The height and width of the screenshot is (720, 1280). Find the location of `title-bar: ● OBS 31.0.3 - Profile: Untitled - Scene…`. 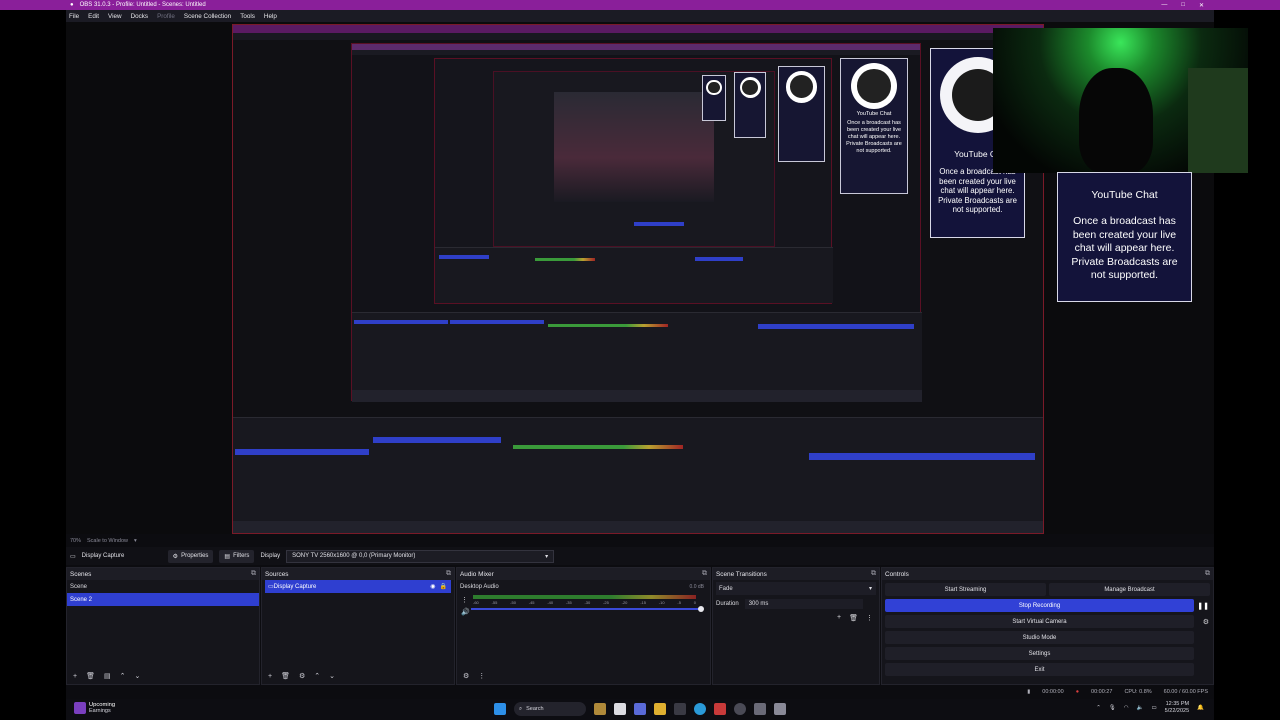

title-bar: ● OBS 31.0.3 - Profile: Untitled - Scene… is located at coordinates (640, 5).